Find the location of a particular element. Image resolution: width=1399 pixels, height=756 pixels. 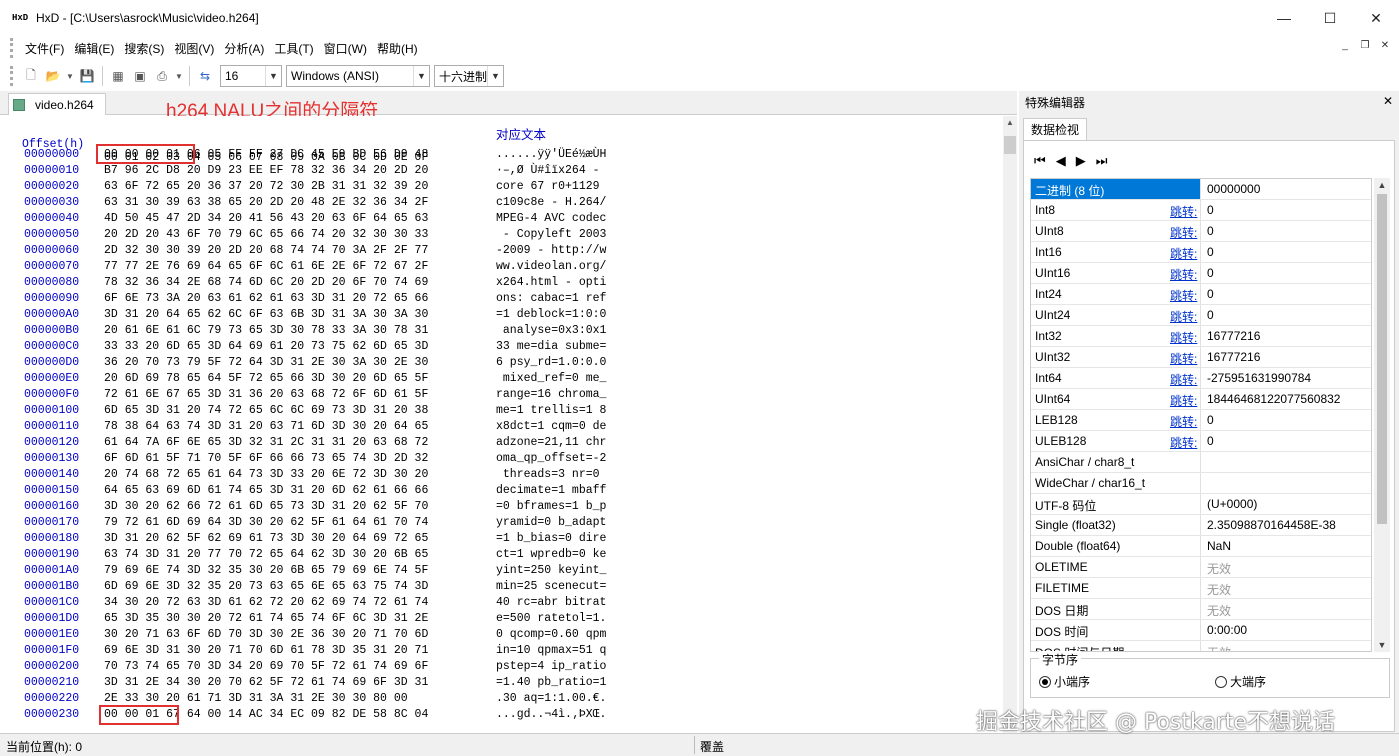

close-icon: ✕ is located at coordinates (1388, 101).